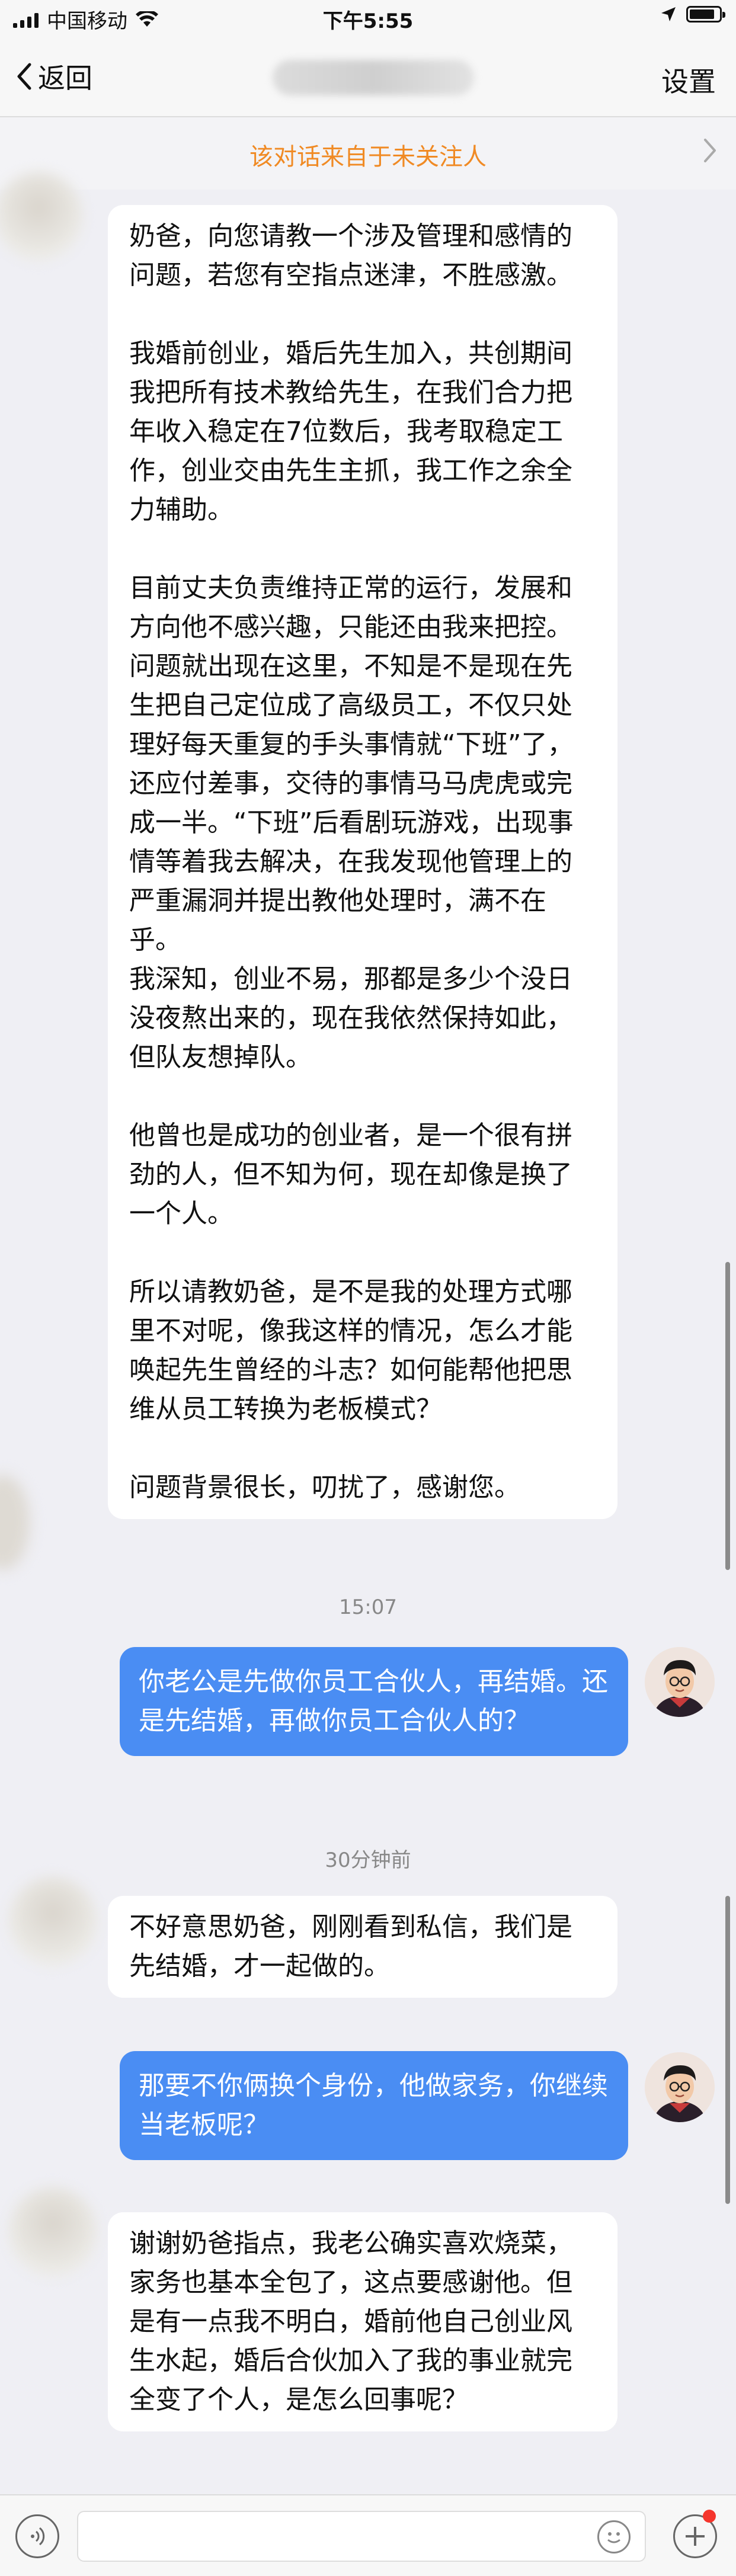 This screenshot has width=736, height=2576. What do you see at coordinates (361, 2536) in the screenshot?
I see `message-input` at bounding box center [361, 2536].